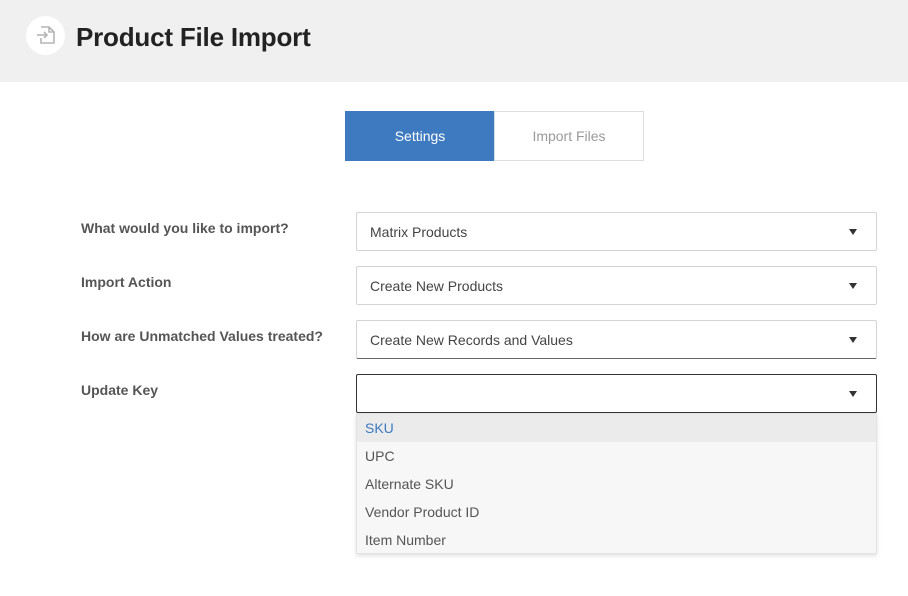 The width and height of the screenshot is (908, 596). What do you see at coordinates (616, 456) in the screenshot?
I see `dropdown-option: UPC` at bounding box center [616, 456].